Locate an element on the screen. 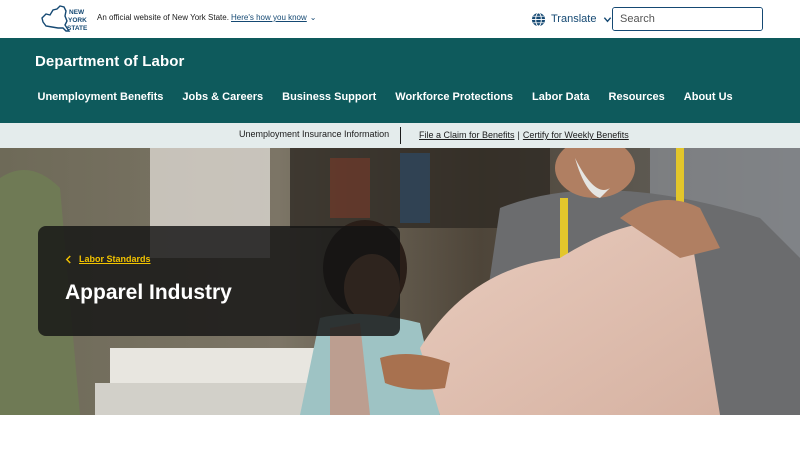 This screenshot has height=450, width=800. content-area is located at coordinates (400, 432).